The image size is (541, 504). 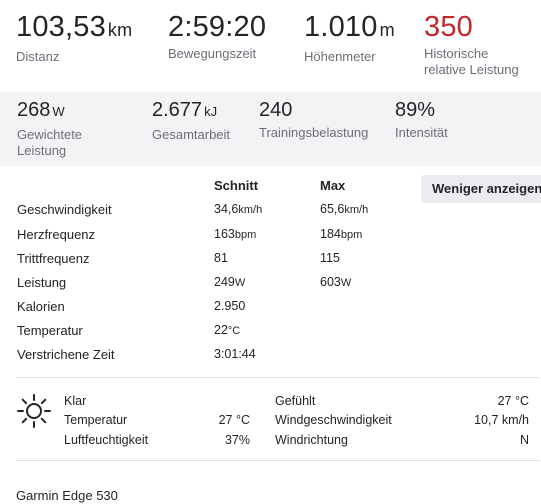 What do you see at coordinates (330, 258) in the screenshot?
I see `cadence-max: 115` at bounding box center [330, 258].